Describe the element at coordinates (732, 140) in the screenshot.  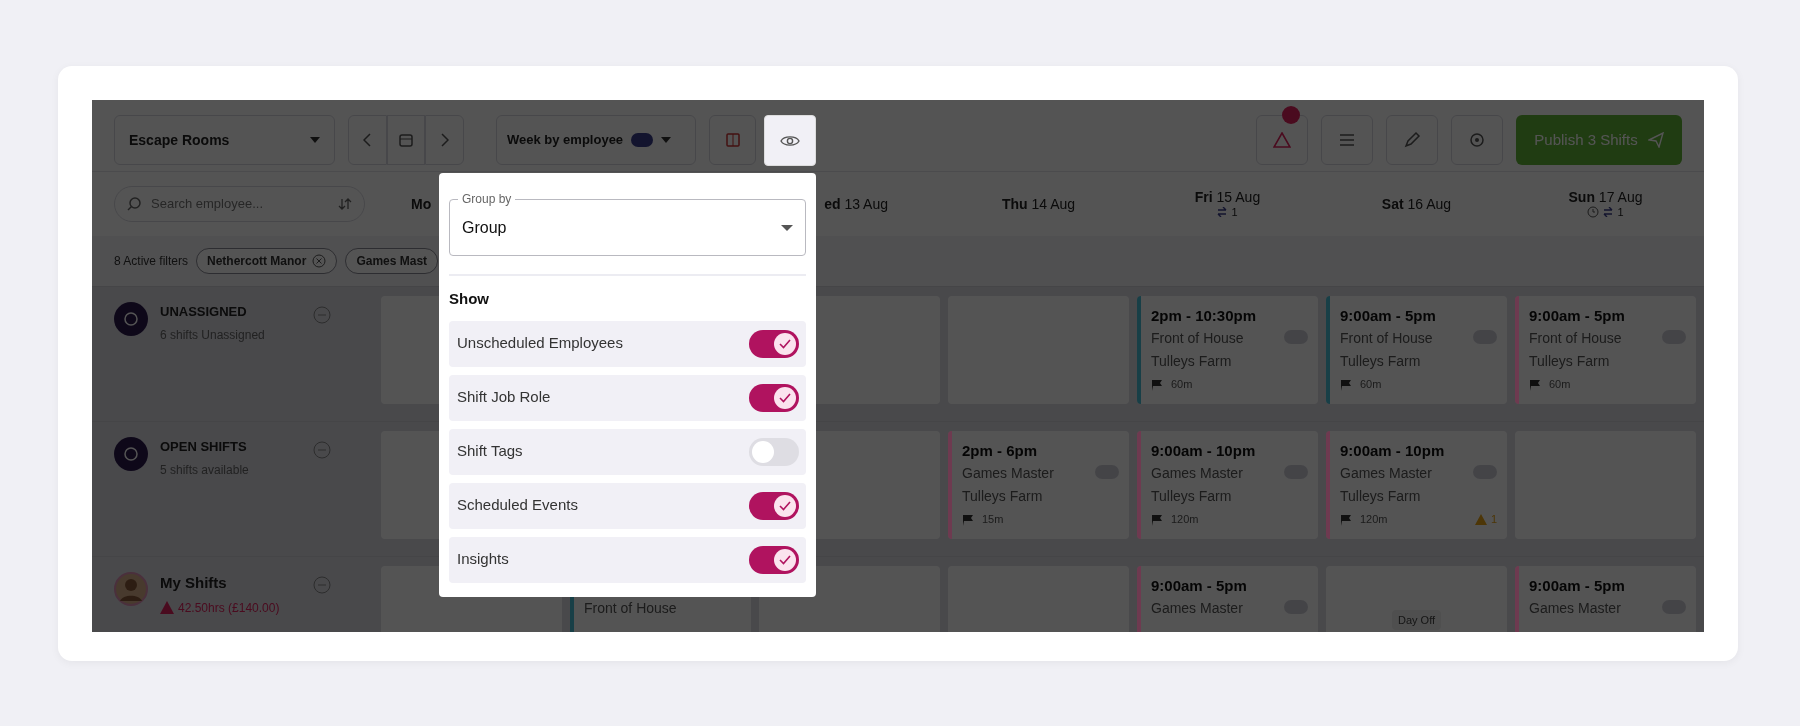
I see `layout-button` at that location.